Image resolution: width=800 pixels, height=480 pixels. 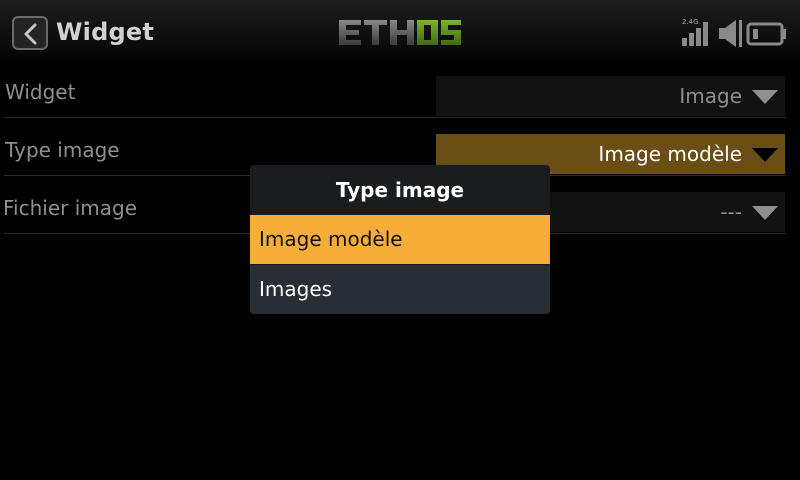 What do you see at coordinates (610, 96) in the screenshot?
I see `widget-select: Image` at bounding box center [610, 96].